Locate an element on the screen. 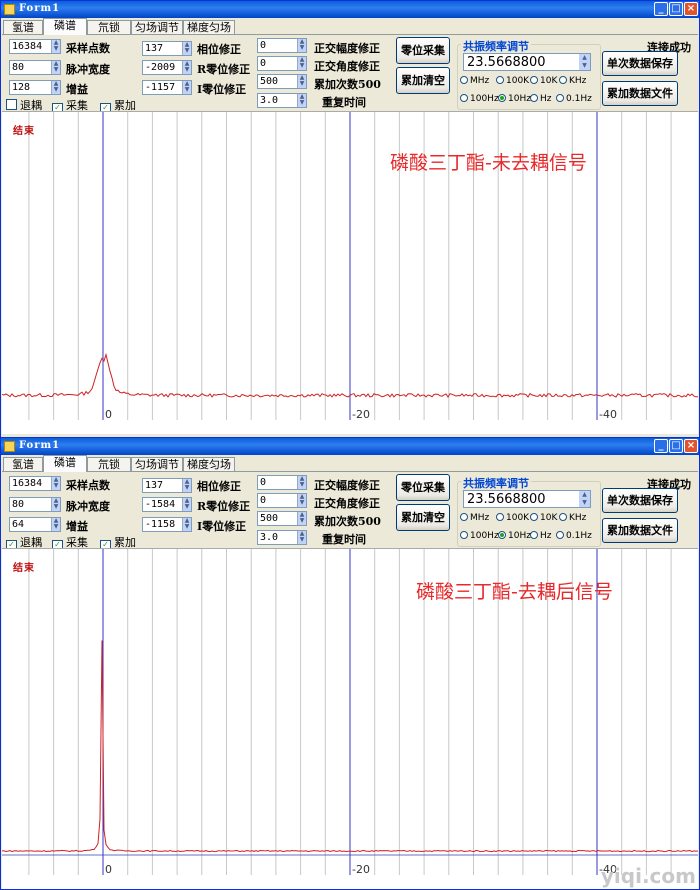  spectrum-caption: 磷酸三丁酯-去耦后信号 is located at coordinates (514, 592).